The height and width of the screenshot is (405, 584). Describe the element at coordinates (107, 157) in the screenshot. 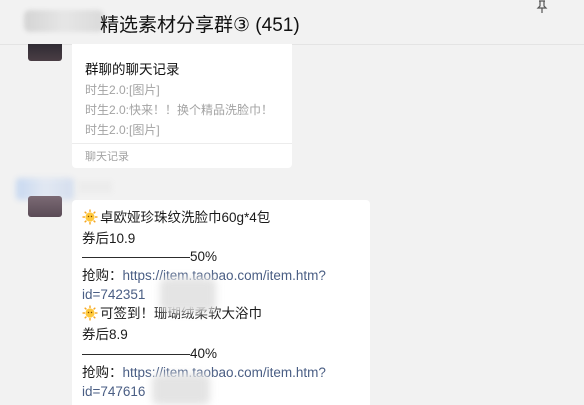

I see `chat-record-footer: 聊天记录` at that location.